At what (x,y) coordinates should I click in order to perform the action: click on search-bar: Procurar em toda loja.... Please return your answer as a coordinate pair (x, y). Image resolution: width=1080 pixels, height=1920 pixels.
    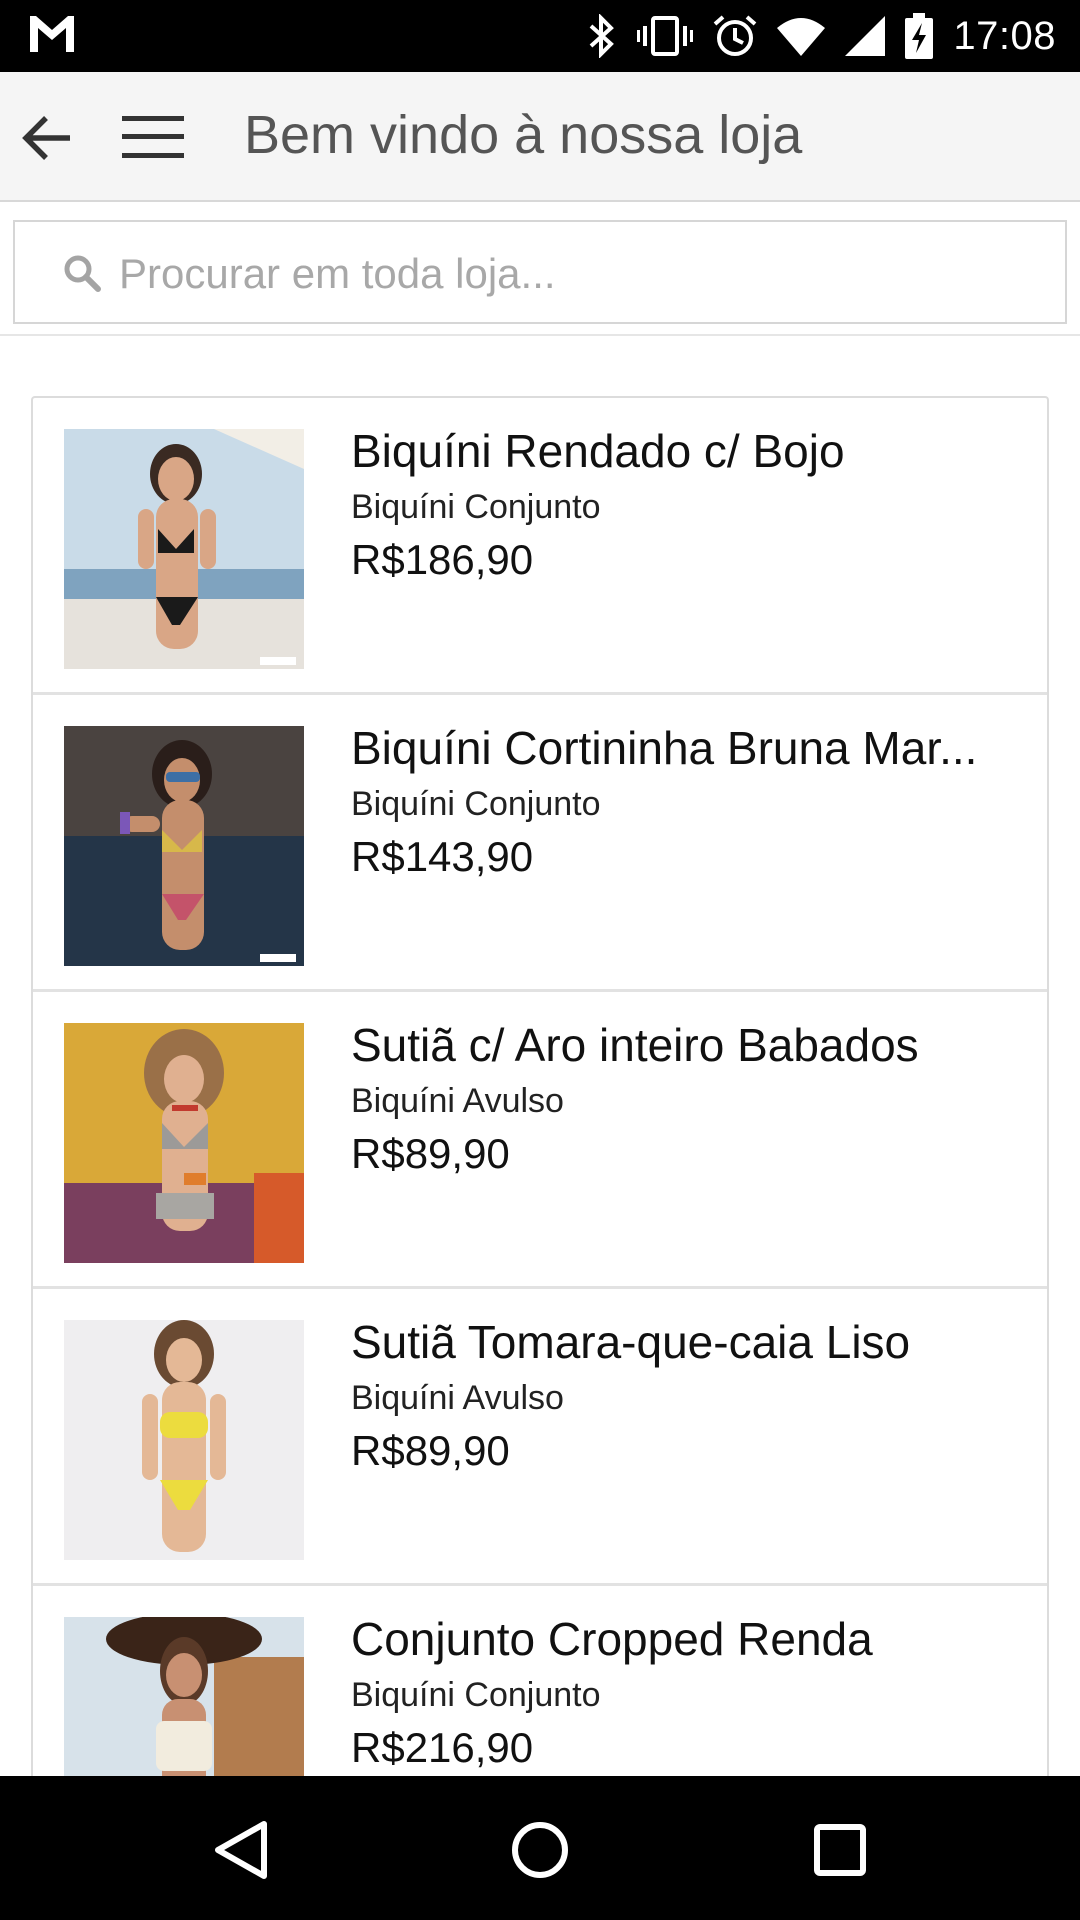
    Looking at the image, I should click on (540, 269).